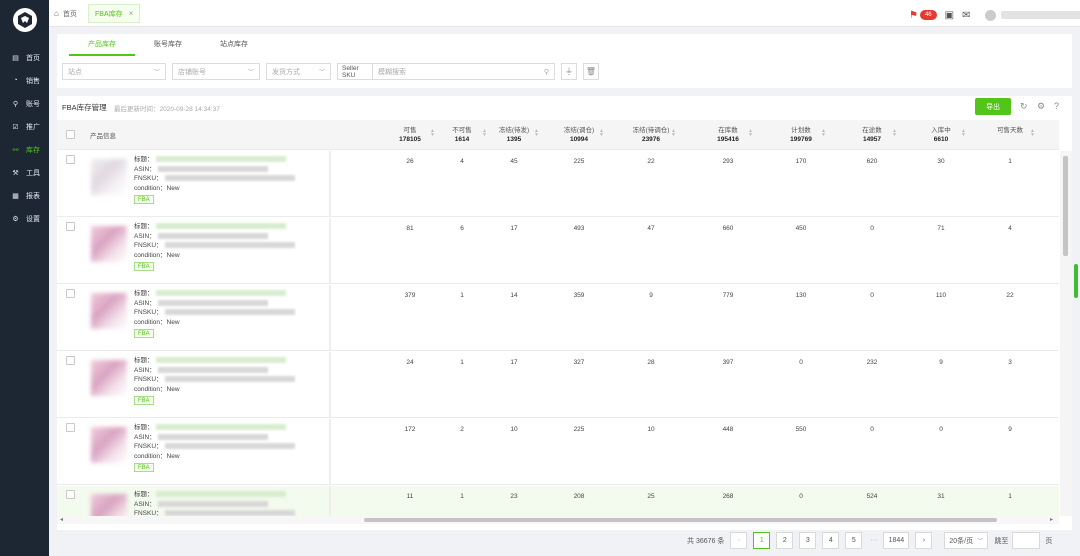  Describe the element at coordinates (941, 135) in the screenshot. I see `column-header-8: 入库中 6610` at that location.